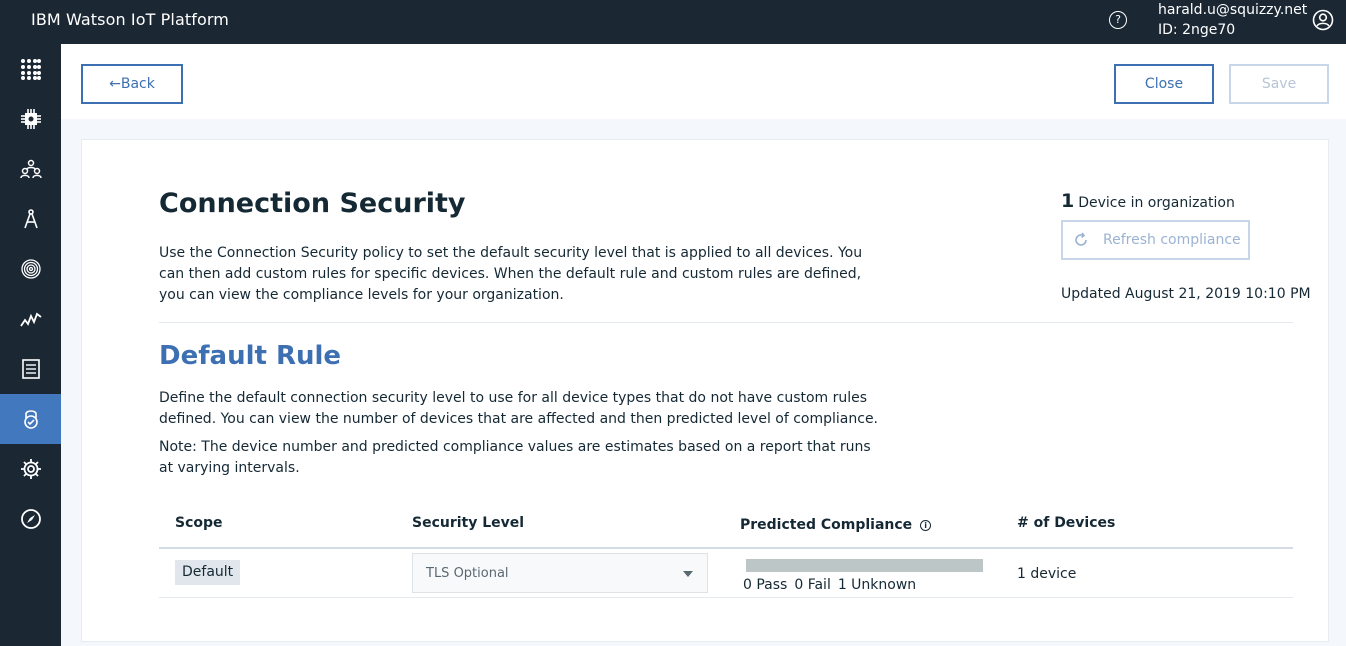 The height and width of the screenshot is (646, 1346). I want to click on org-id: ID: 2nge70, so click(1197, 30).